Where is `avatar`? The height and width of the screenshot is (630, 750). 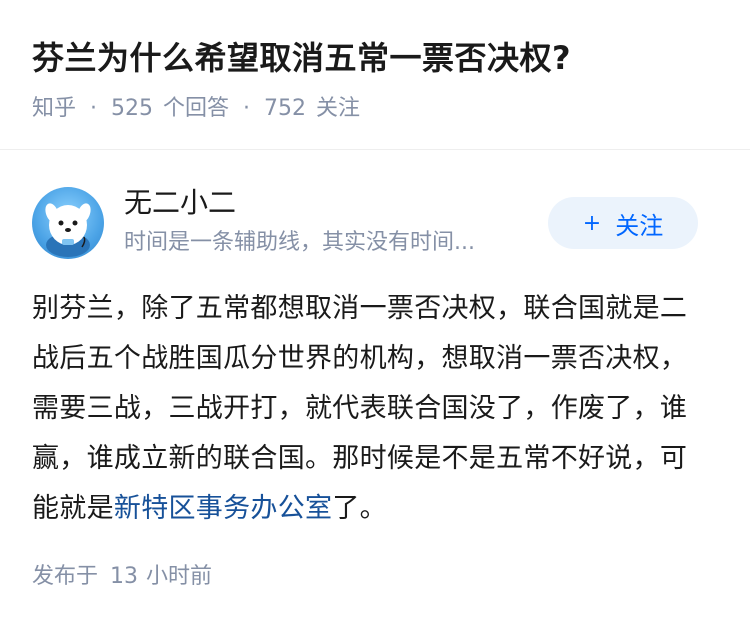 avatar is located at coordinates (68, 223).